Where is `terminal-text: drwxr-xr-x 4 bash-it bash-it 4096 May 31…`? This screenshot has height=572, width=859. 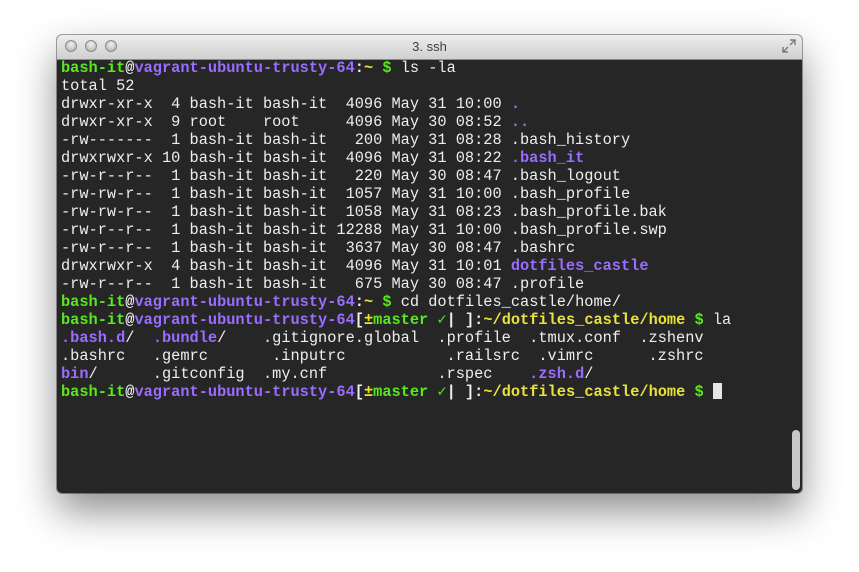
terminal-text: drwxr-xr-x 4 bash-it bash-it 4096 May 31… is located at coordinates (286, 104).